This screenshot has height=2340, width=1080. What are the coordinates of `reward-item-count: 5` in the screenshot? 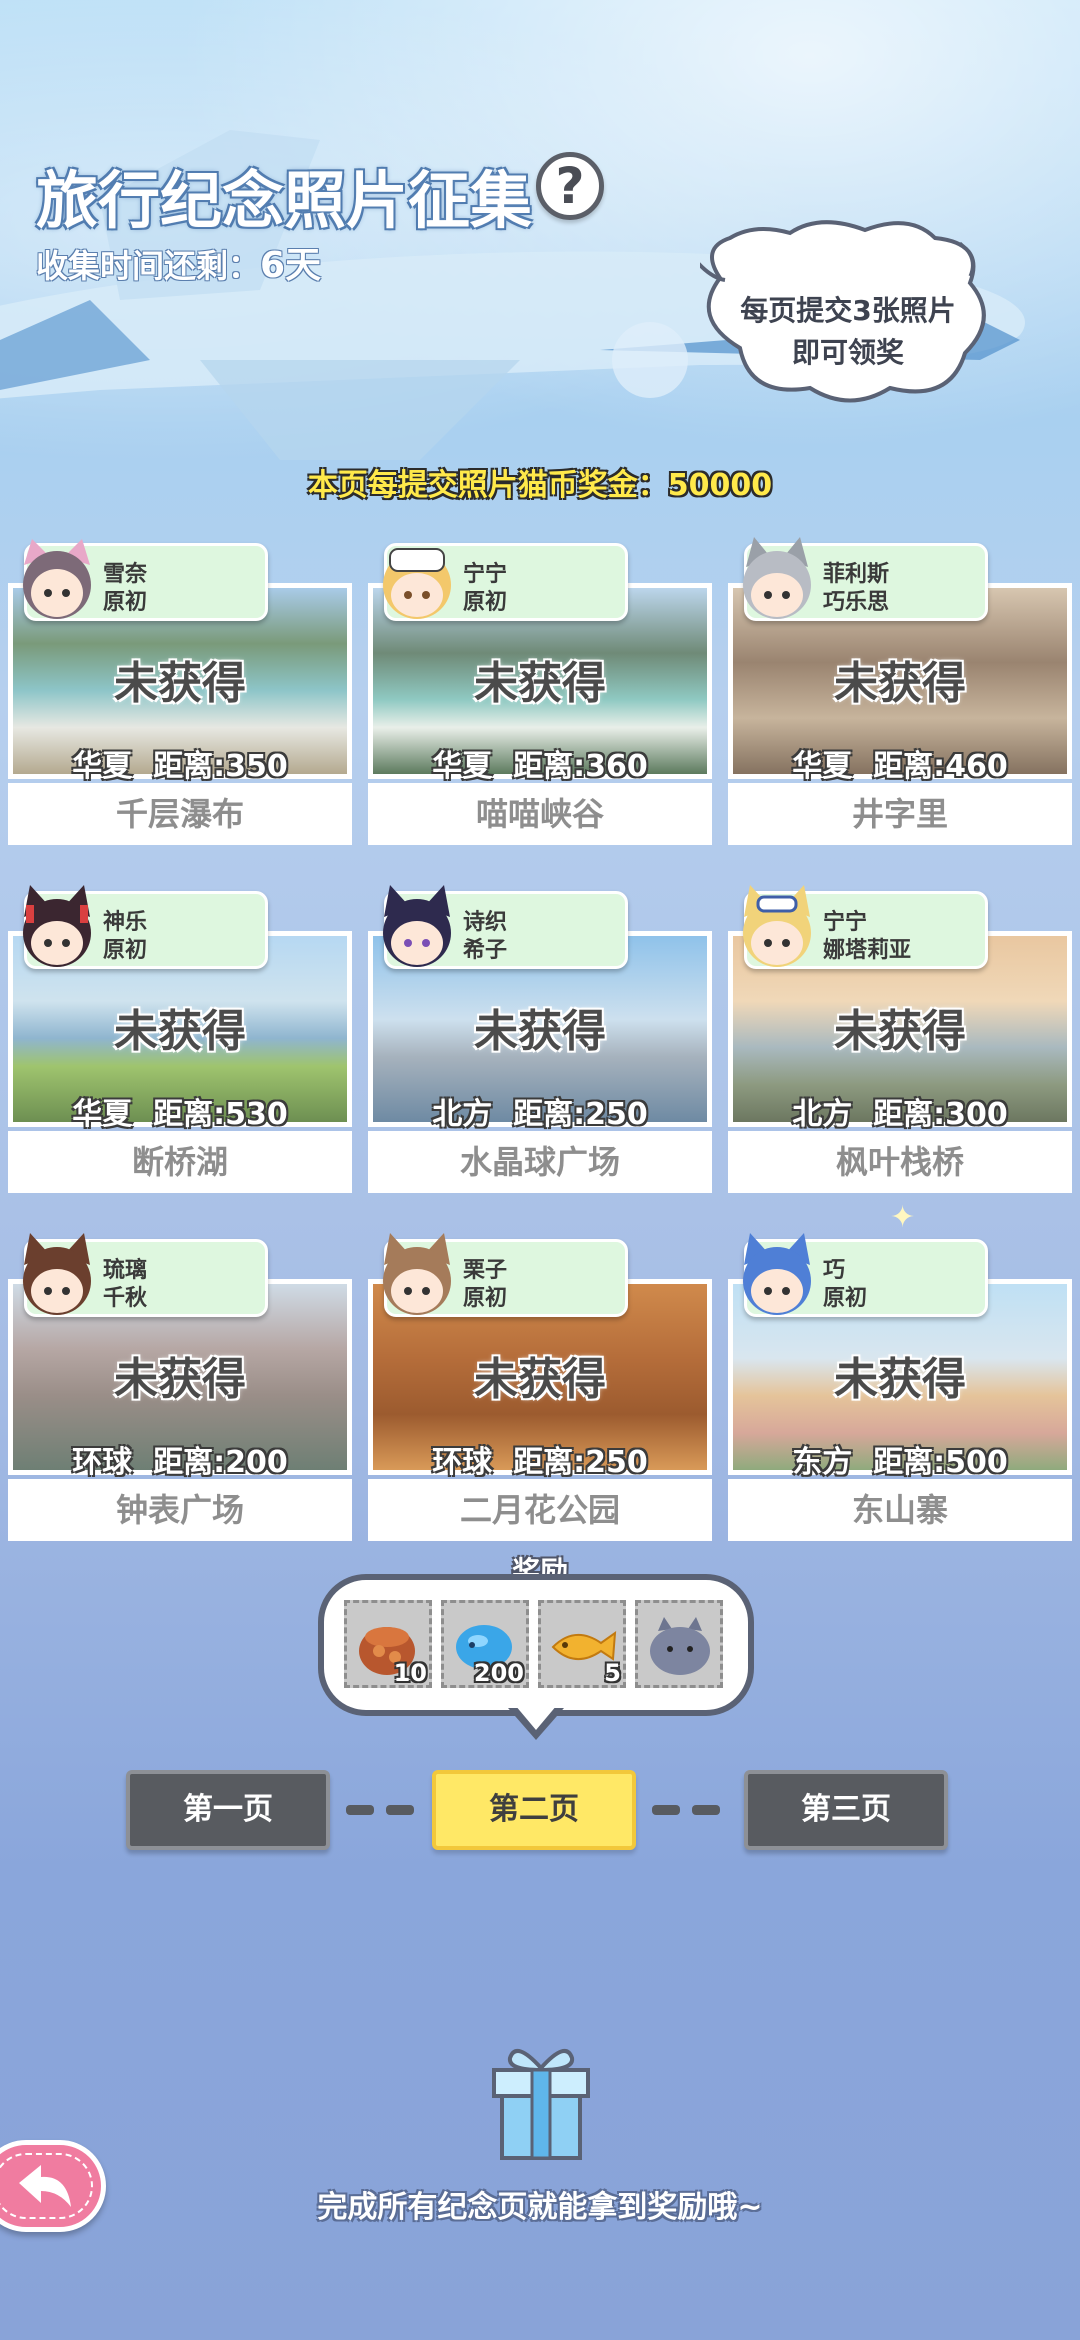 It's located at (612, 1673).